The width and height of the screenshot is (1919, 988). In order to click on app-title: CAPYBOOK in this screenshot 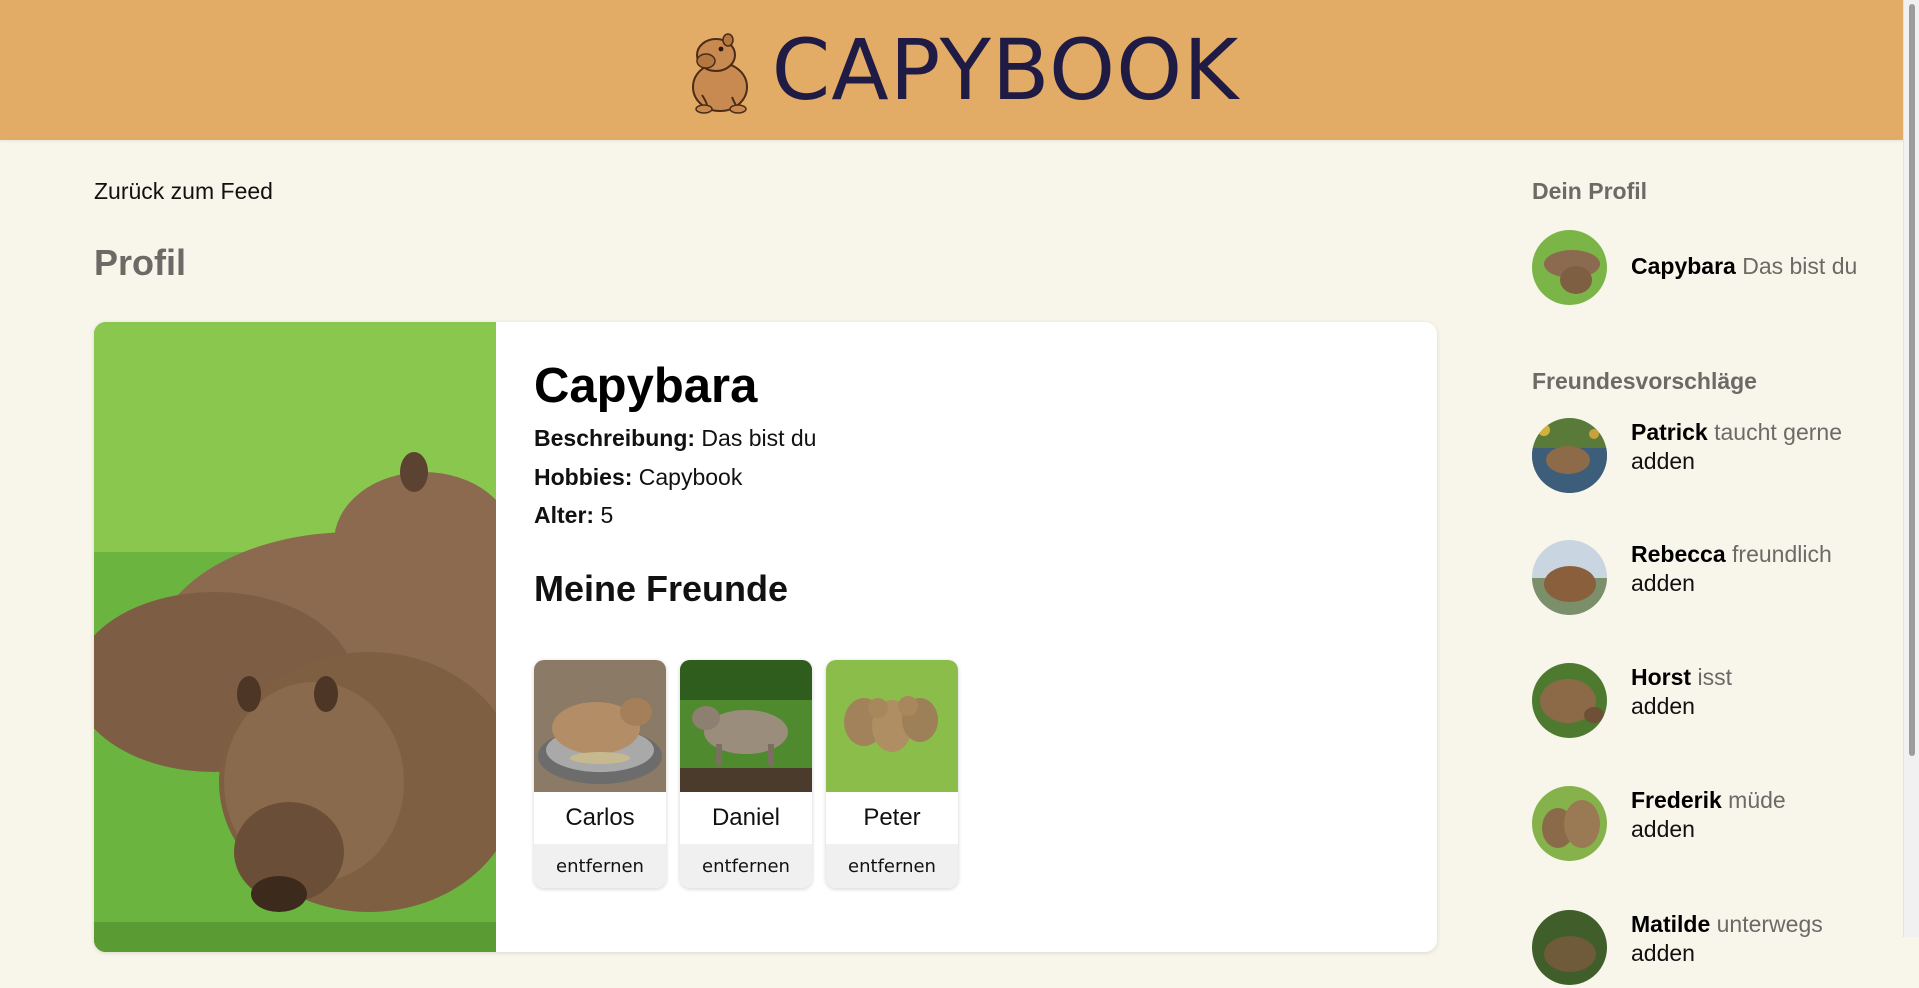, I will do `click(1005, 70)`.